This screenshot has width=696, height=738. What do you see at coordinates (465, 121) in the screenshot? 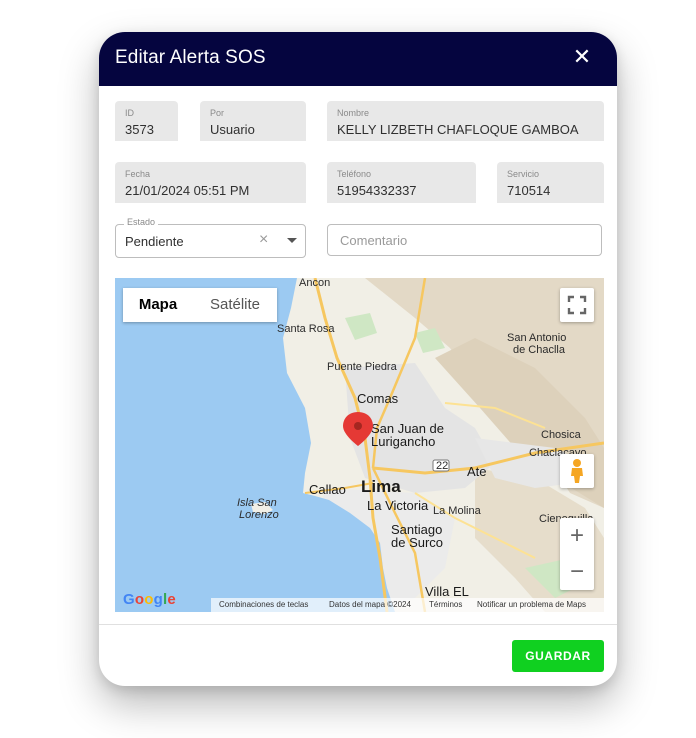
I see `nombre-field: Nombre KELLY LIZBETH CHAFLOQUE GAMBOA` at bounding box center [465, 121].